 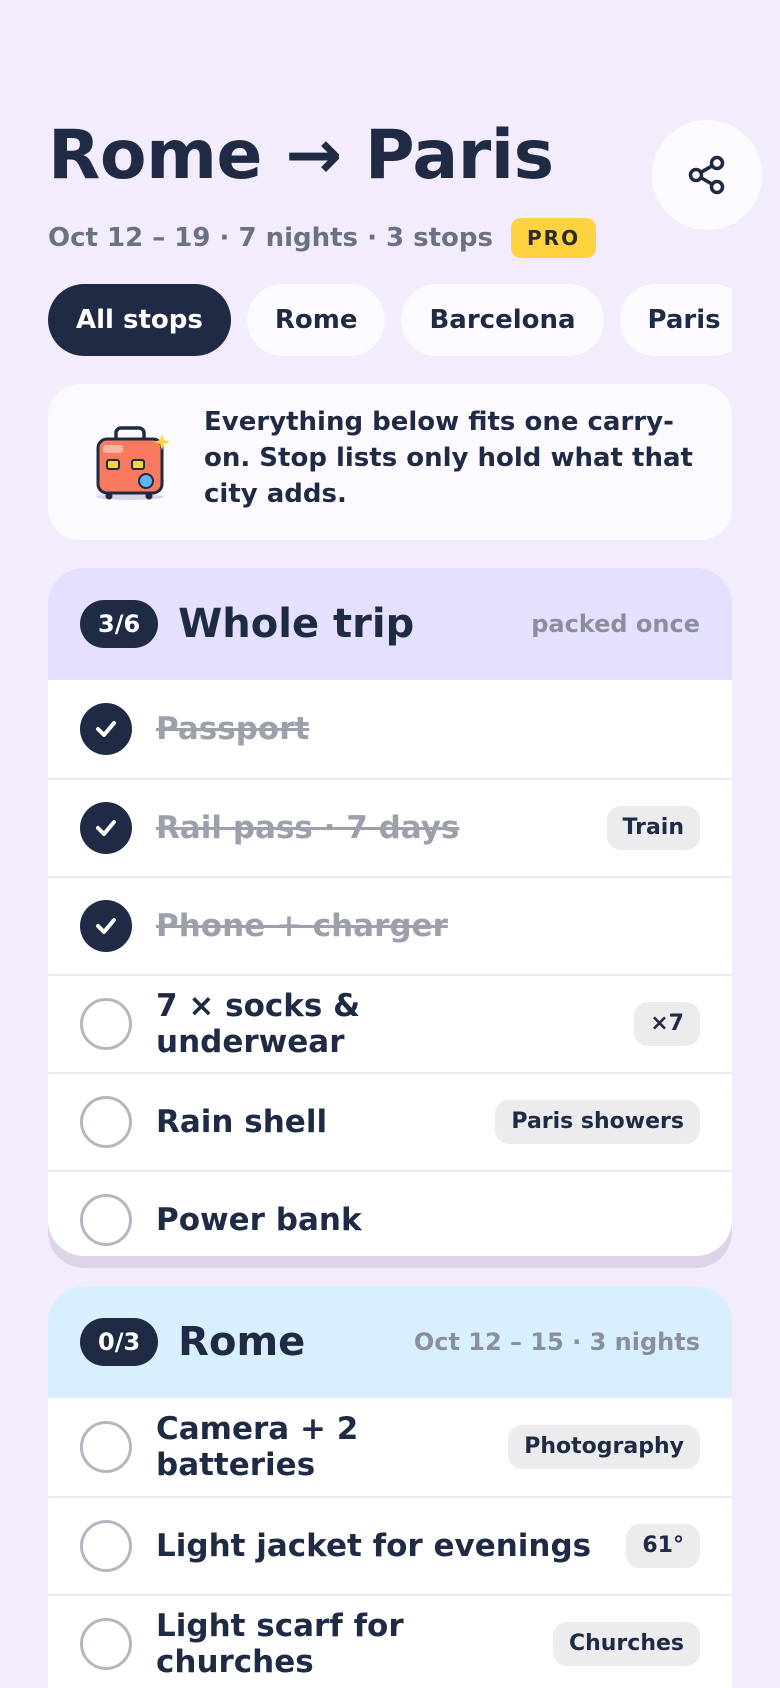 What do you see at coordinates (653, 828) in the screenshot?
I see `item-tag: Train` at bounding box center [653, 828].